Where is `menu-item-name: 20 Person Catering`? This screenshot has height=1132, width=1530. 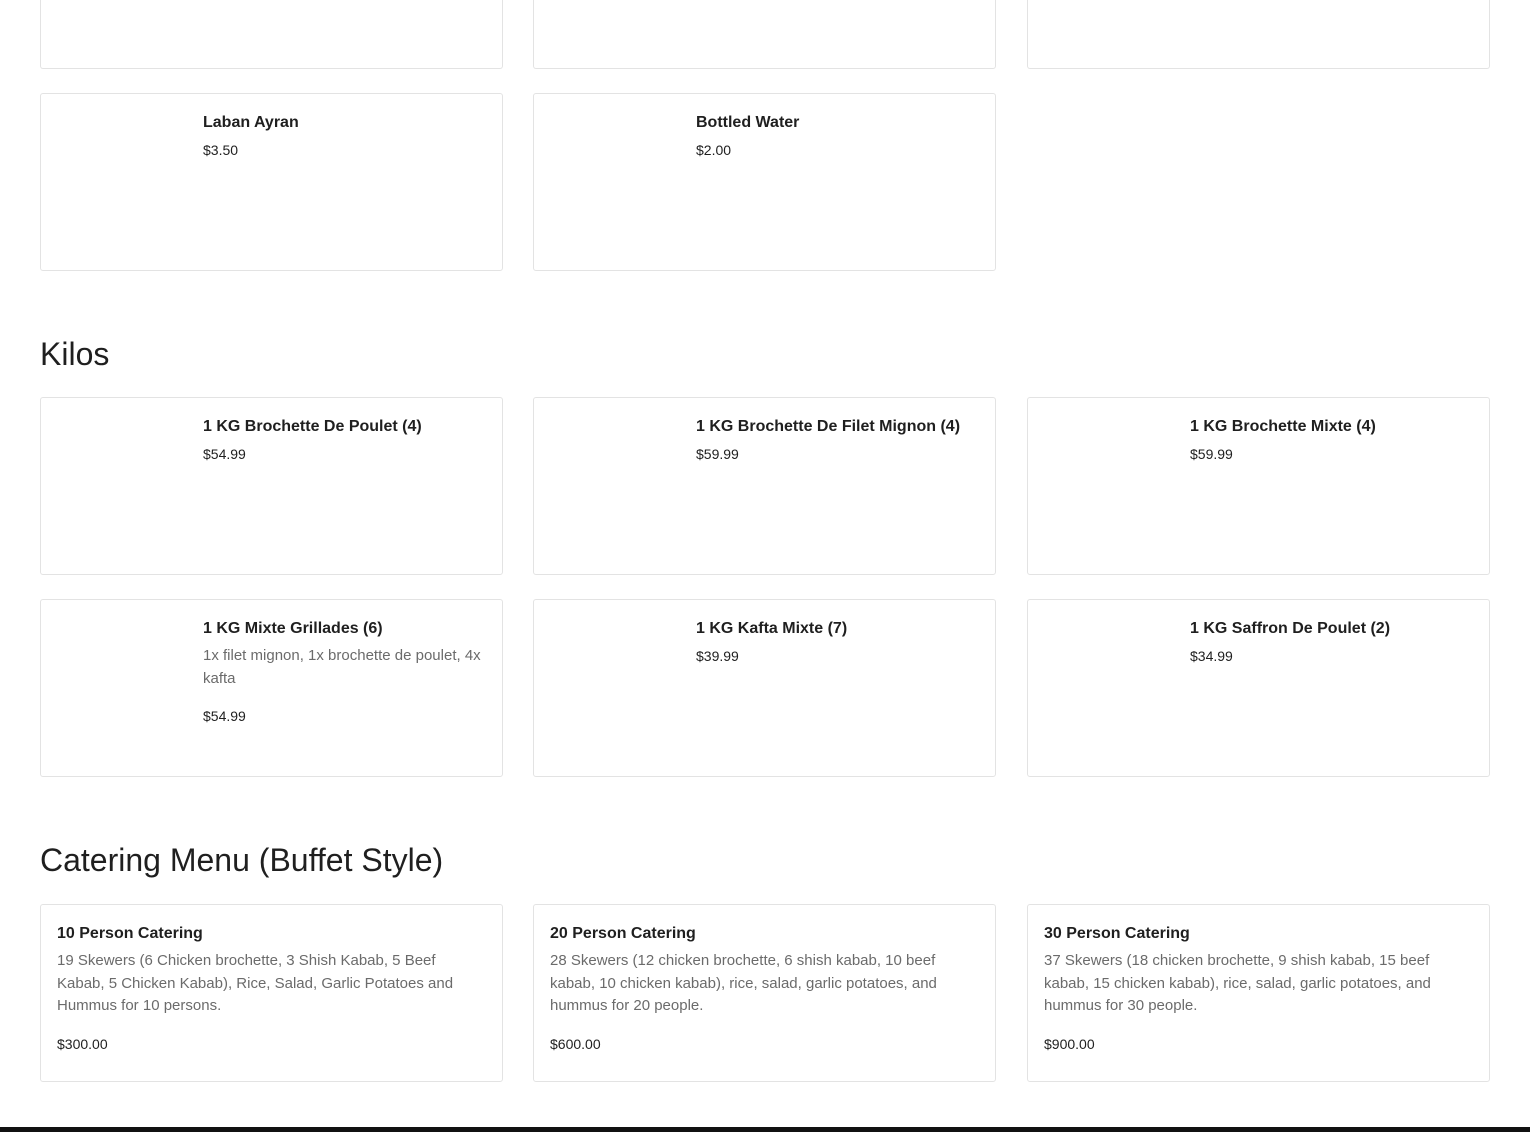 menu-item-name: 20 Person Catering is located at coordinates (623, 933).